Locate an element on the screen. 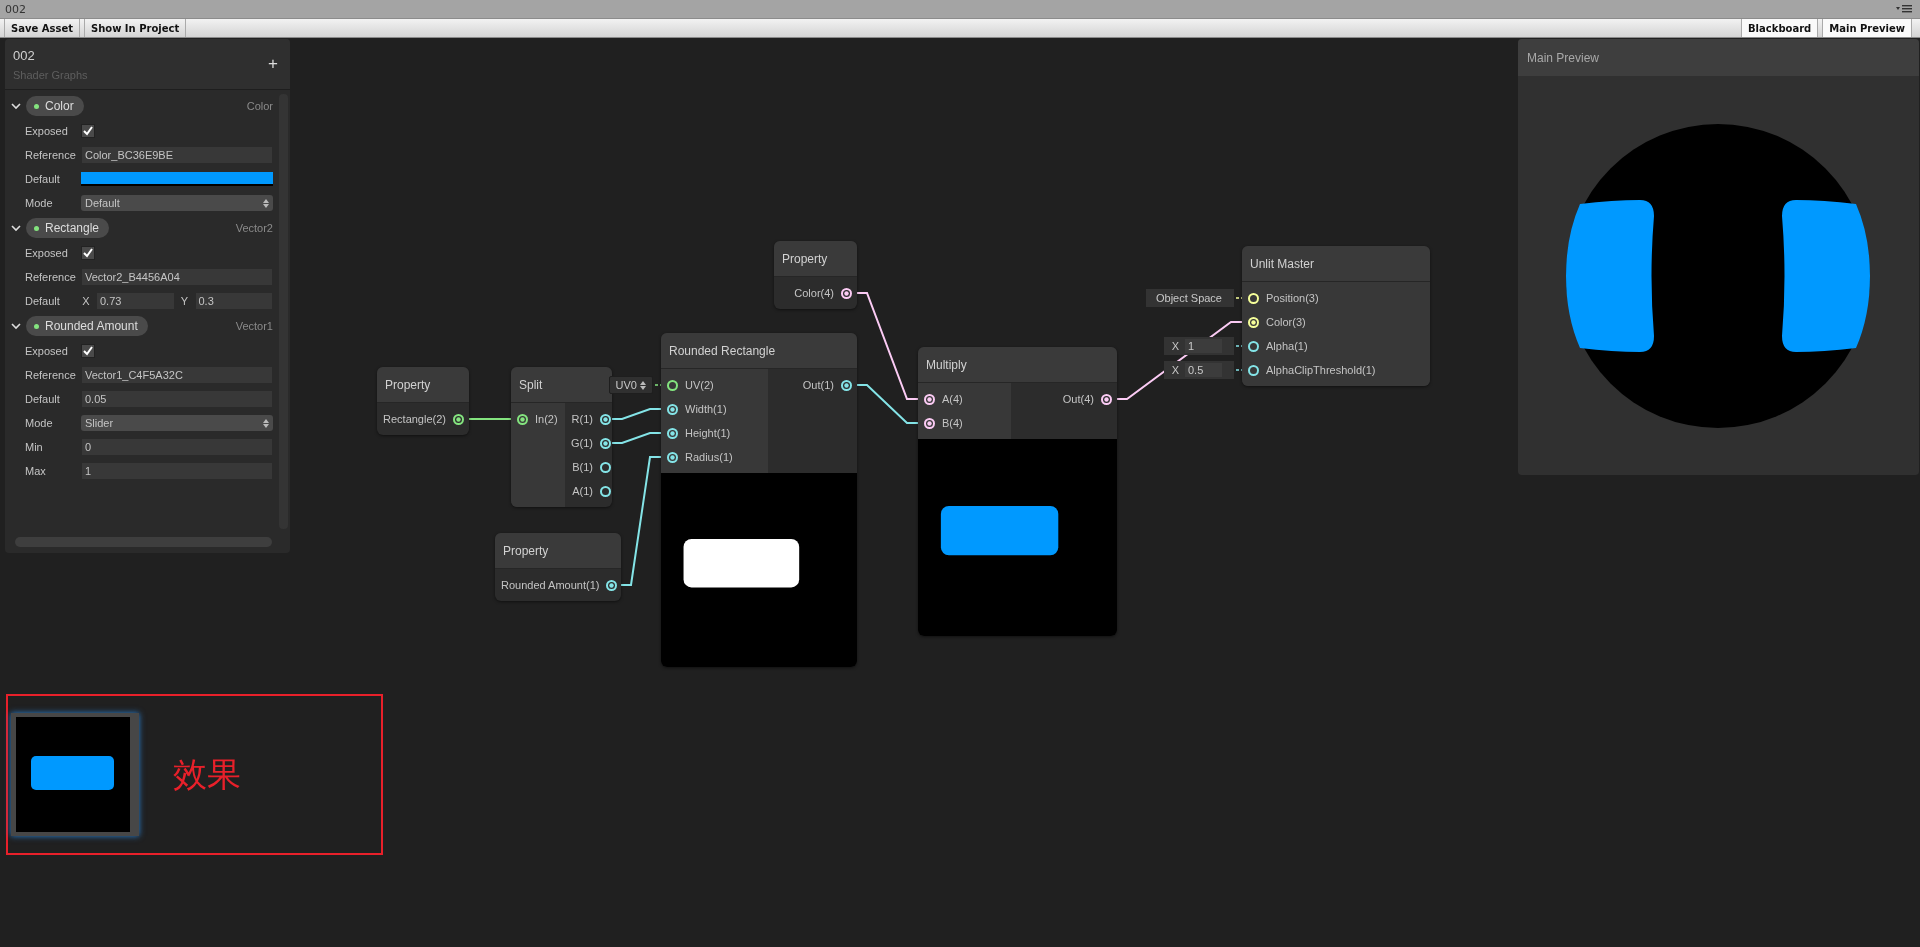 The height and width of the screenshot is (947, 1920). uv-dropdown: UV0 is located at coordinates (630, 385).